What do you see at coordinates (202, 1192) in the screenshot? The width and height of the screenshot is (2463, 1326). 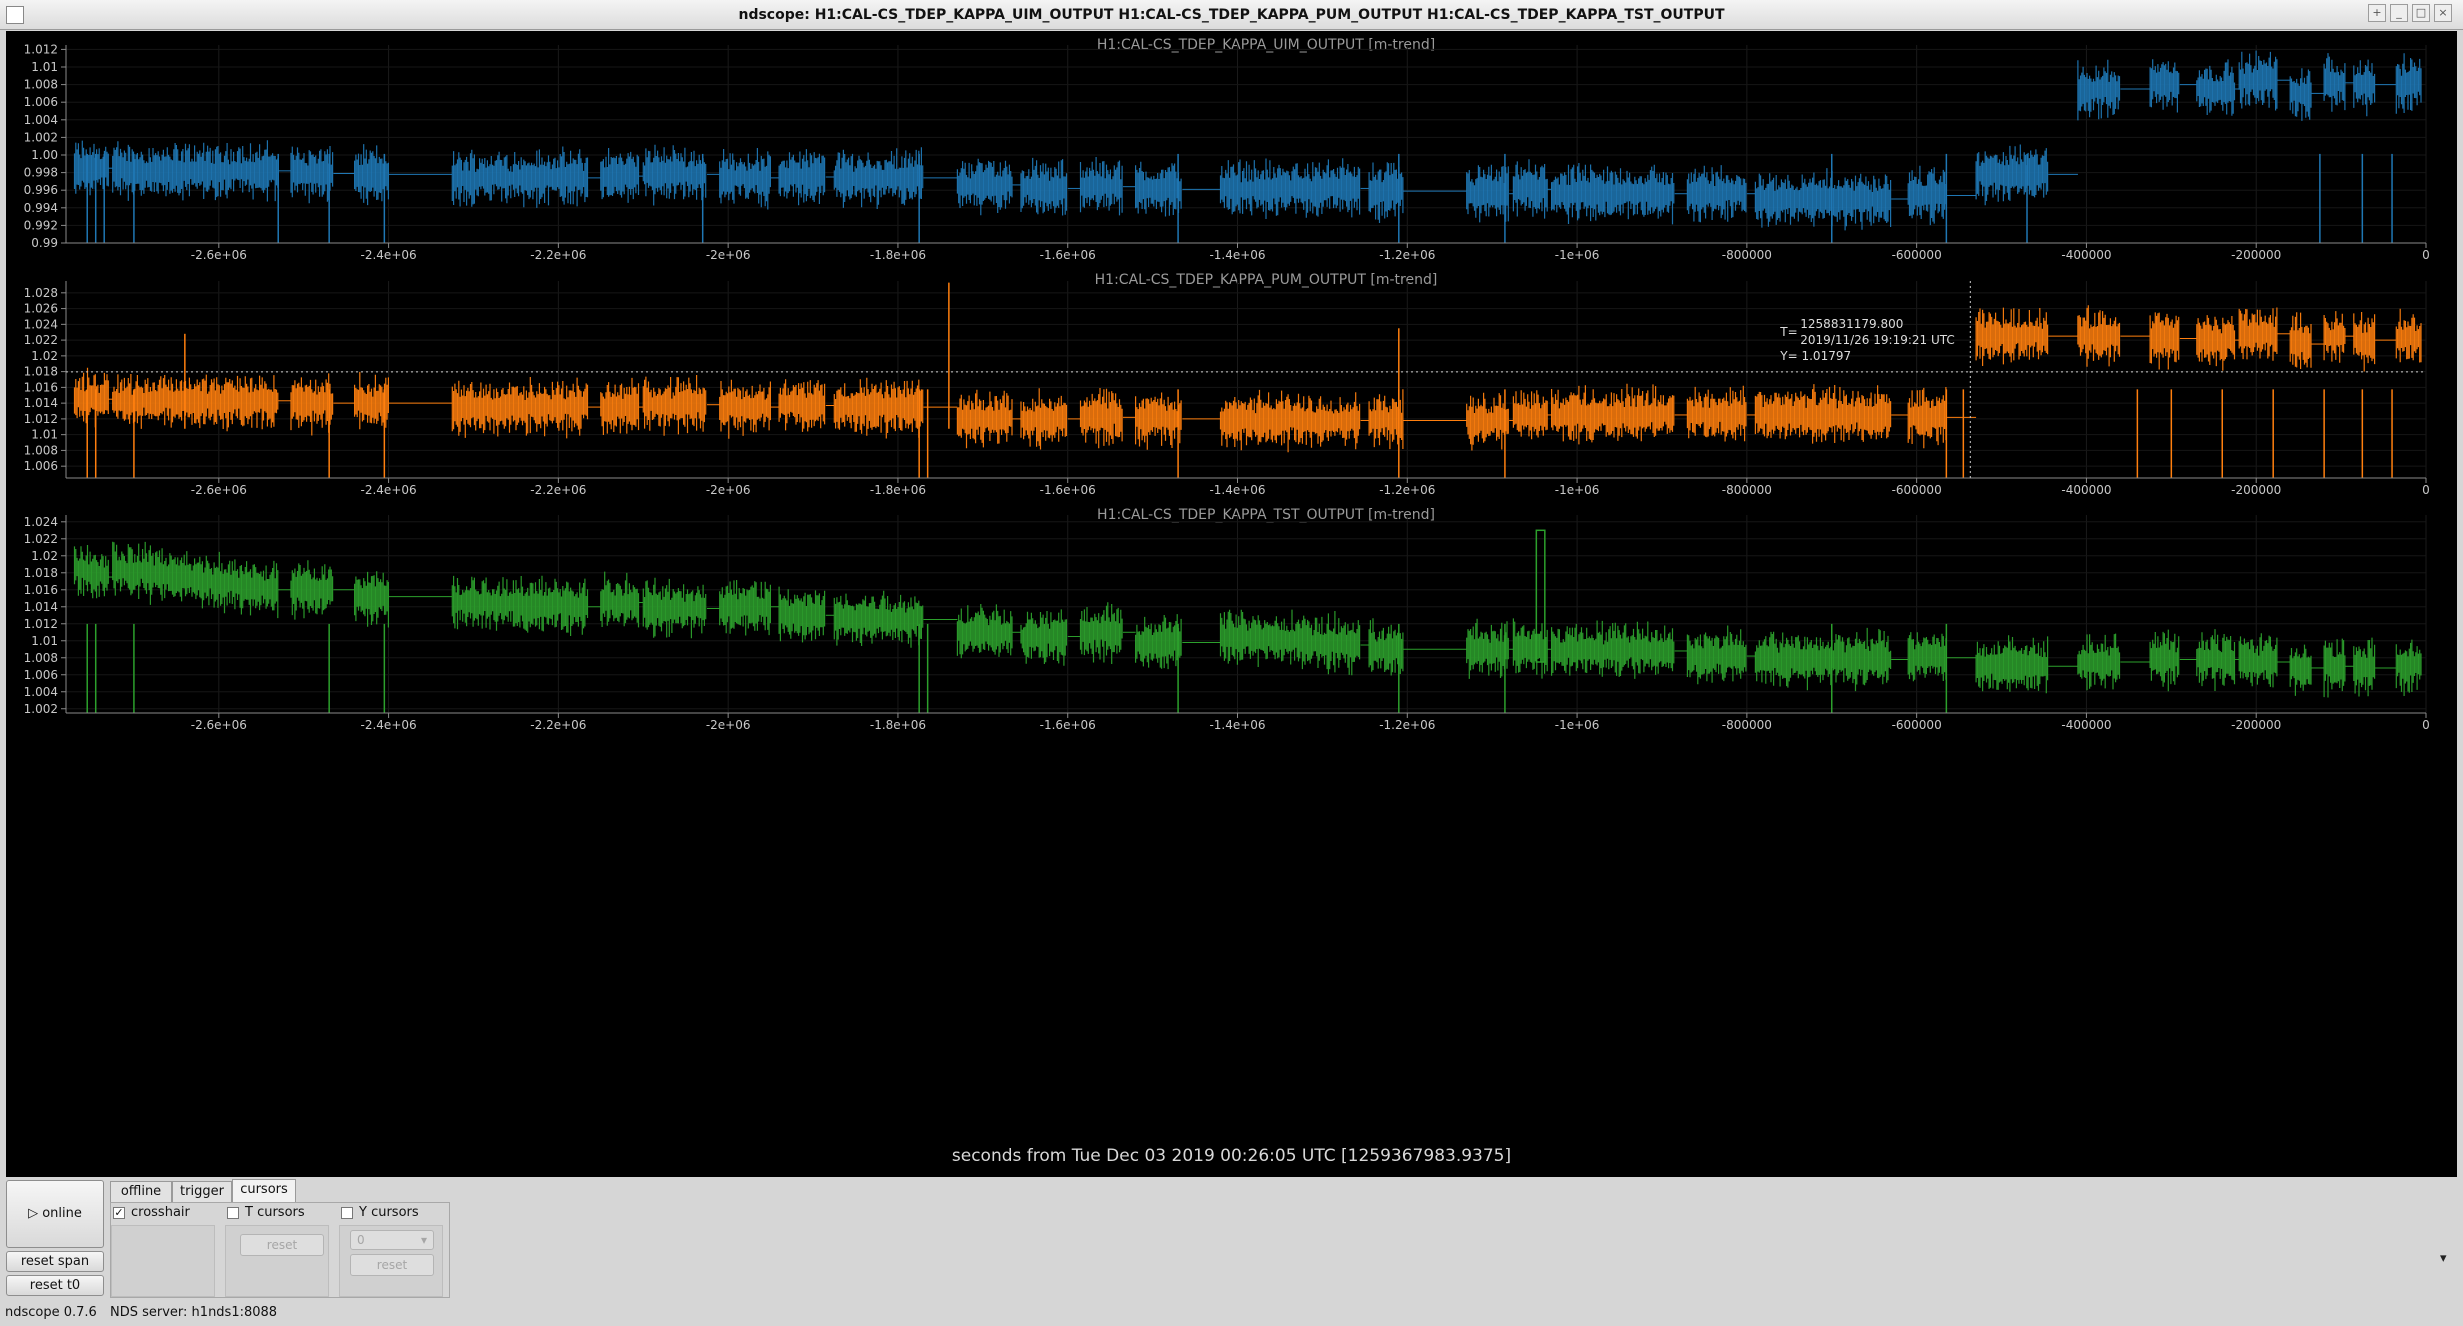 I see `tab-trigger: trigger` at bounding box center [202, 1192].